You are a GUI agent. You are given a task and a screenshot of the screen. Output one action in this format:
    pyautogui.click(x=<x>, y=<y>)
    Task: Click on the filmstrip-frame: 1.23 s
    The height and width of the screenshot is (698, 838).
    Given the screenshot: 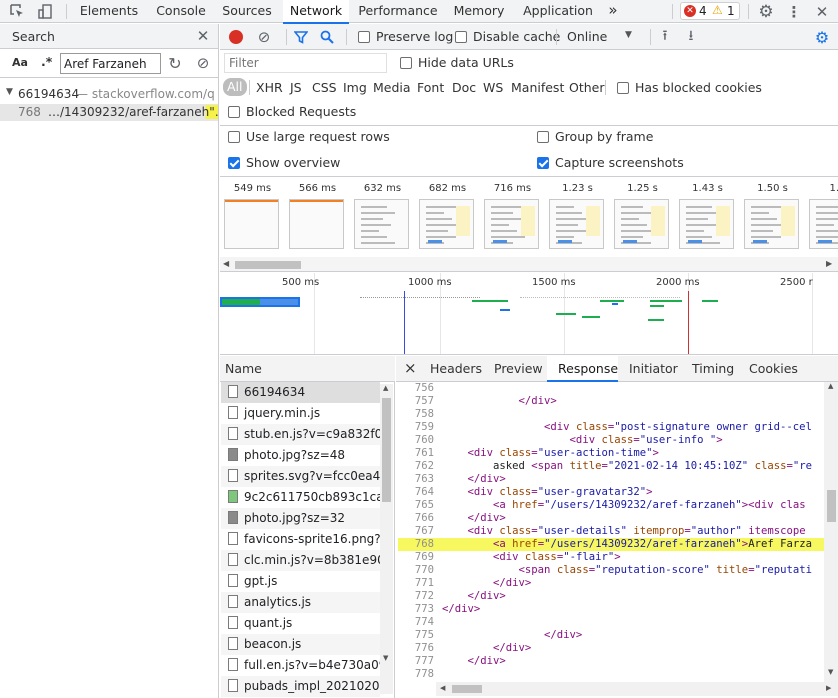 What is the action you would take?
    pyautogui.click(x=577, y=217)
    